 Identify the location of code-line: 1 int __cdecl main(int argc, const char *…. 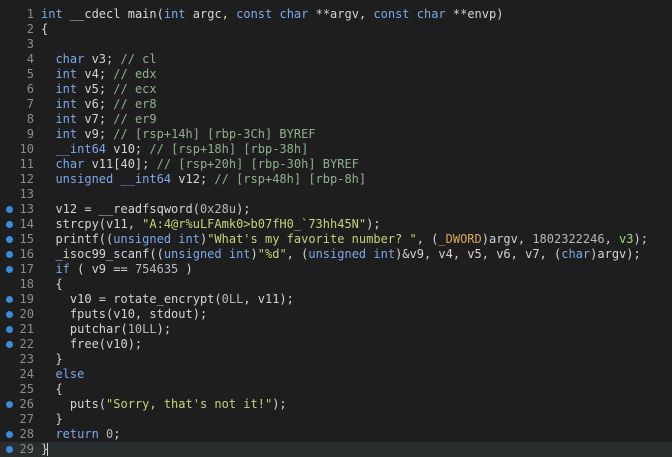
(336, 14).